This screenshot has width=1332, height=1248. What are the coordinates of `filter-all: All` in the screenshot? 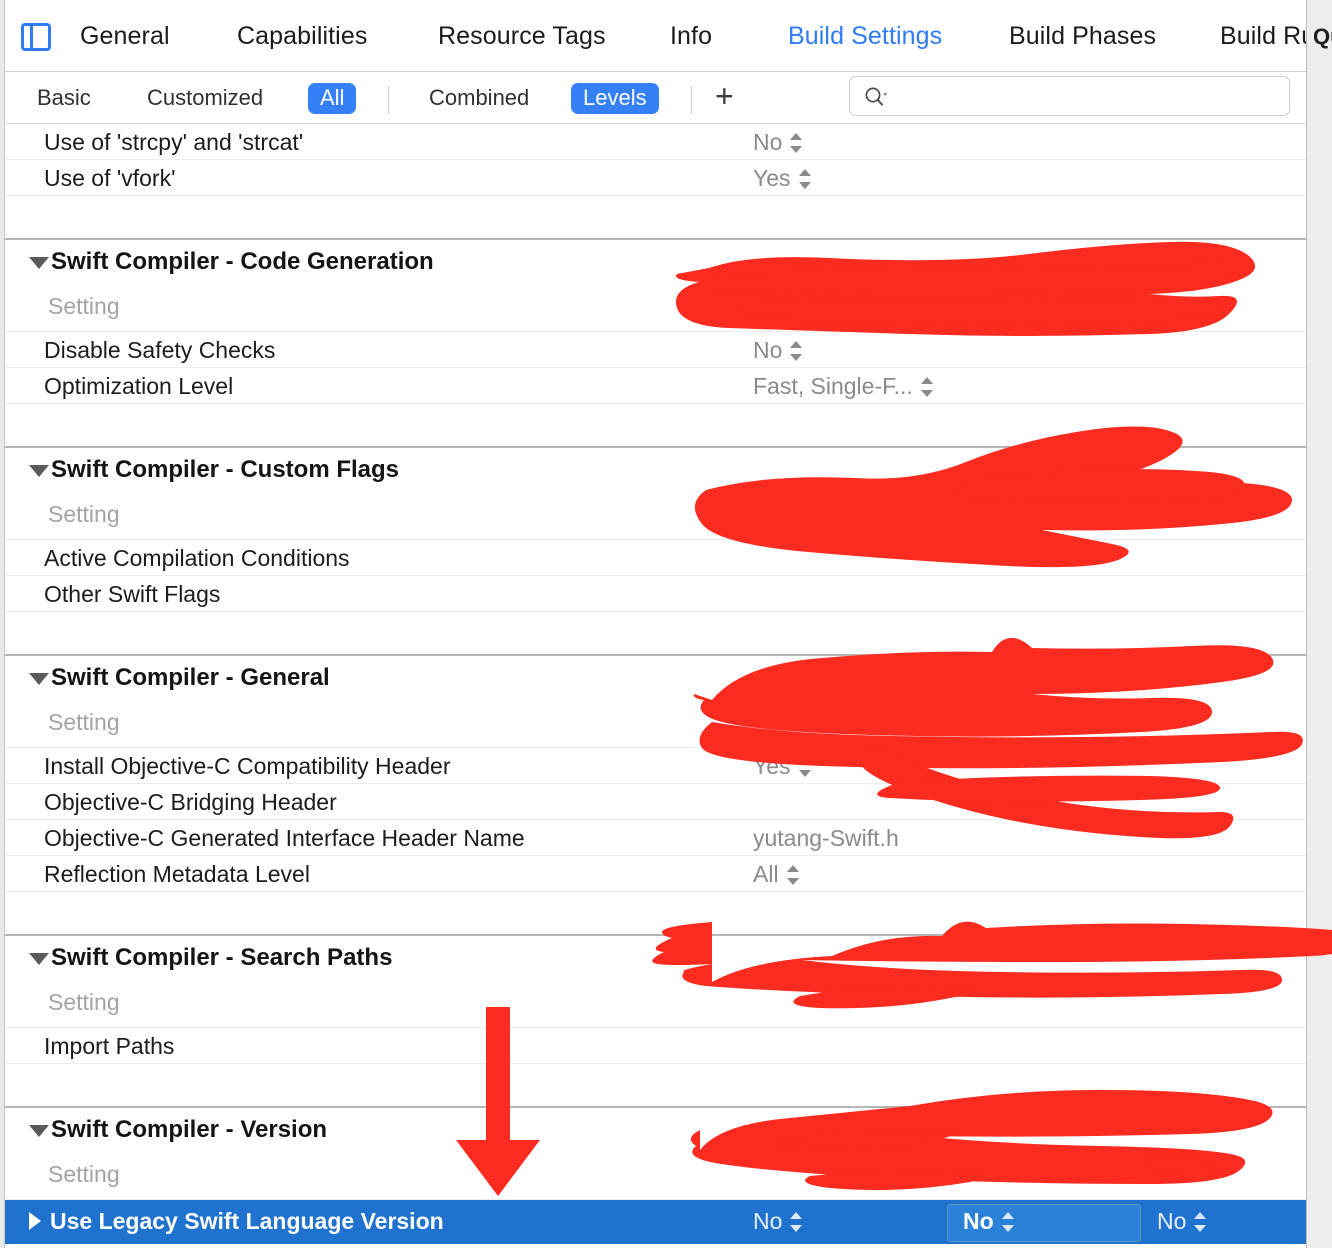 It's located at (332, 99).